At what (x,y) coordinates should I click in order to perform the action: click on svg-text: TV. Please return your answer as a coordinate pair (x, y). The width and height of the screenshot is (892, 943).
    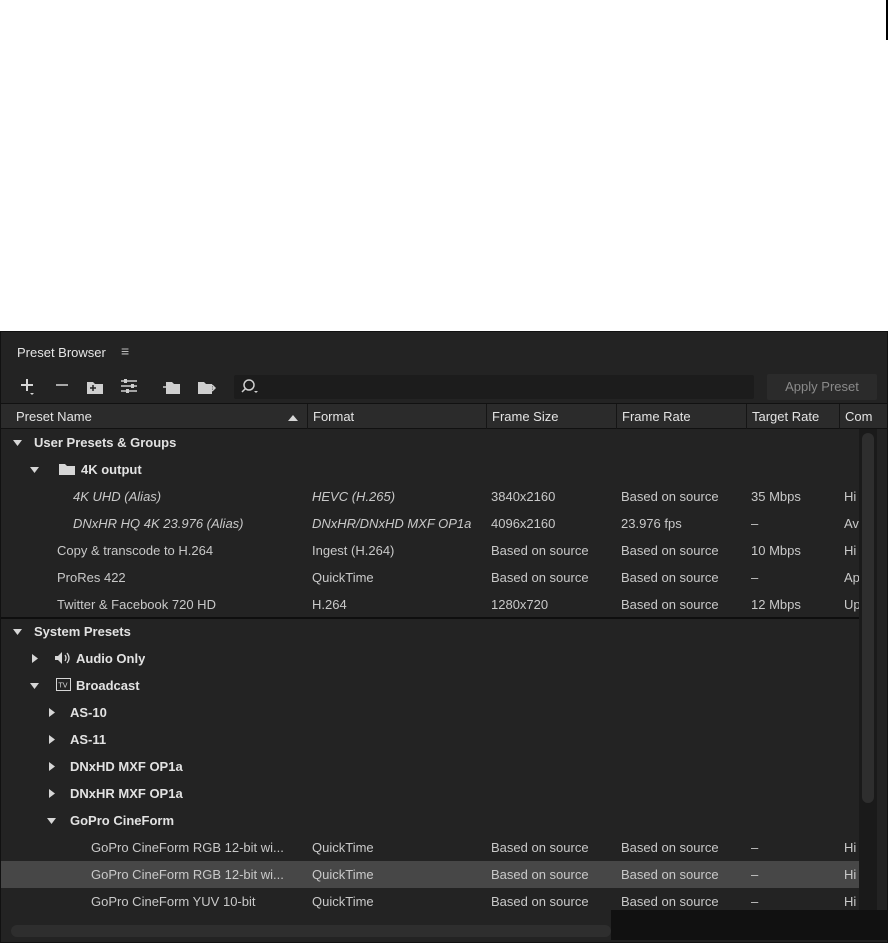
    Looking at the image, I should click on (63, 686).